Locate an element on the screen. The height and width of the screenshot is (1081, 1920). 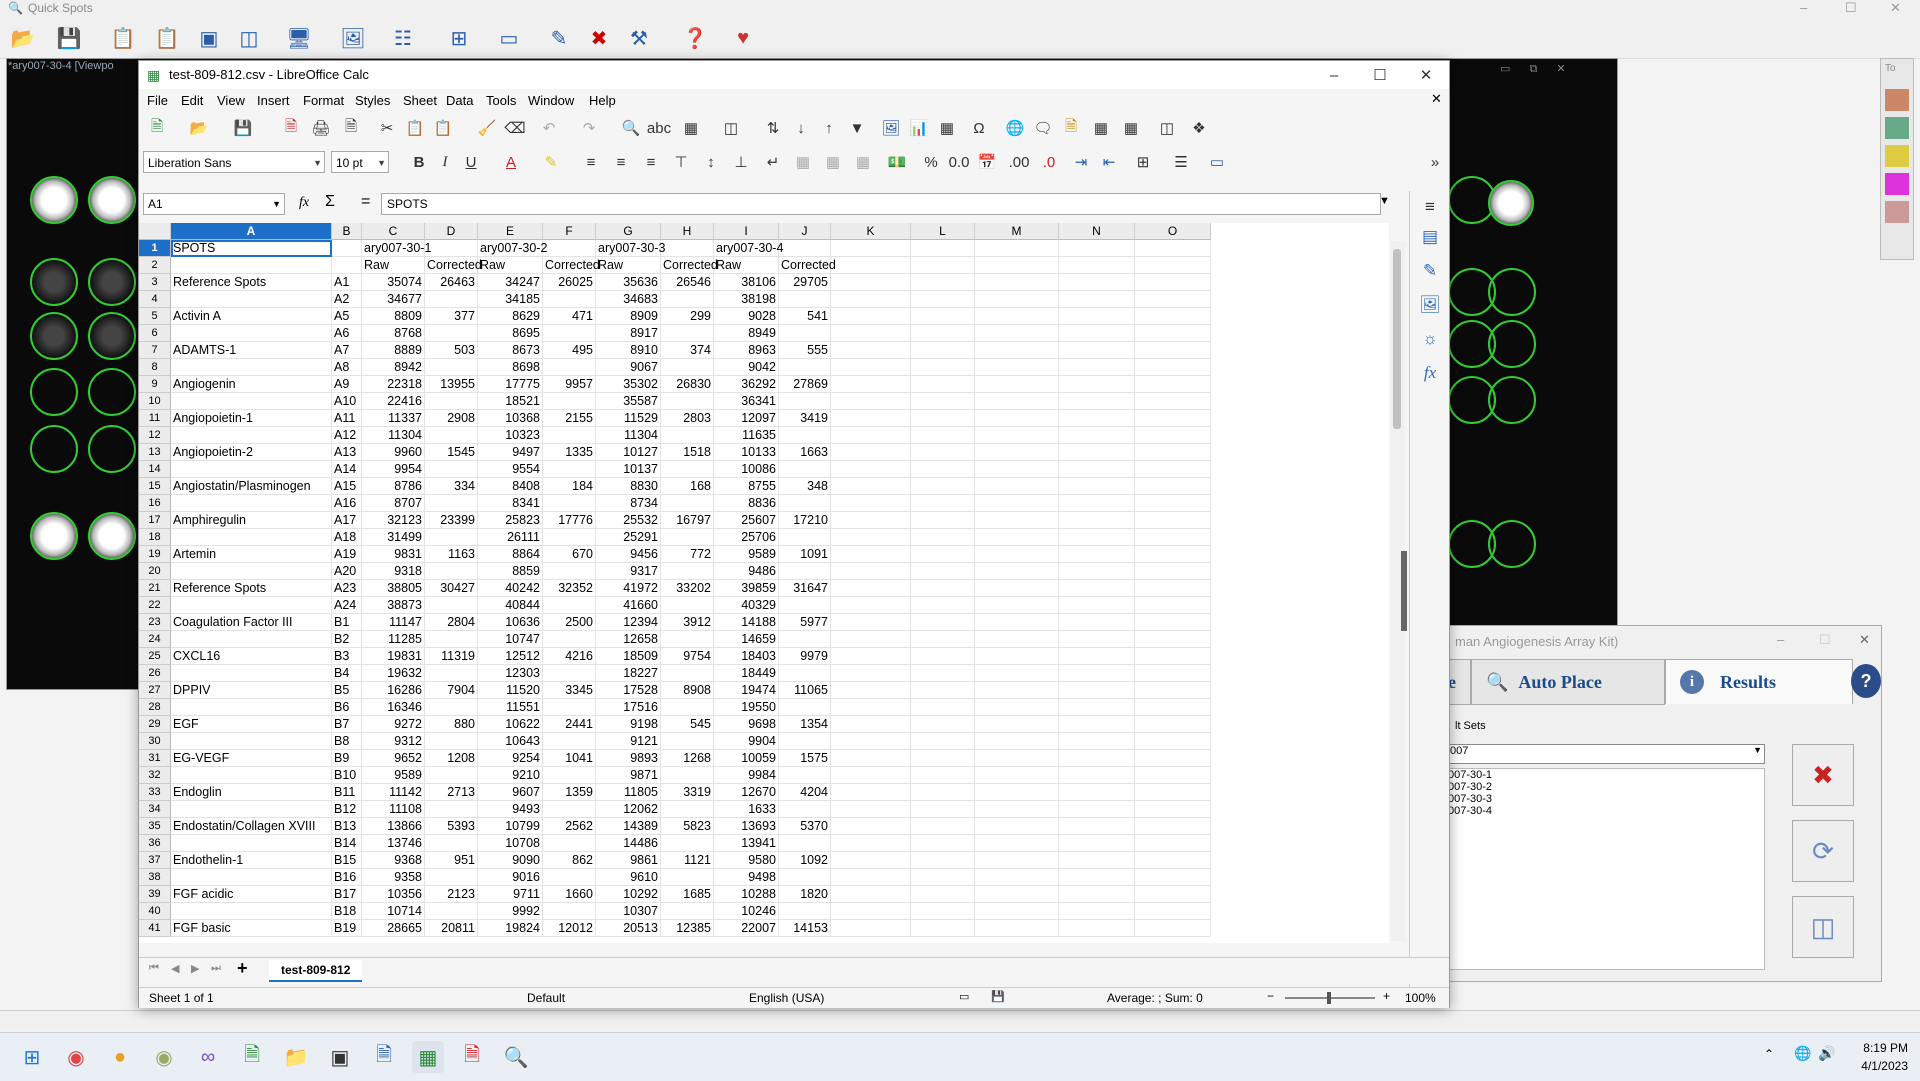
table-cell: 4216 is located at coordinates (569, 656).